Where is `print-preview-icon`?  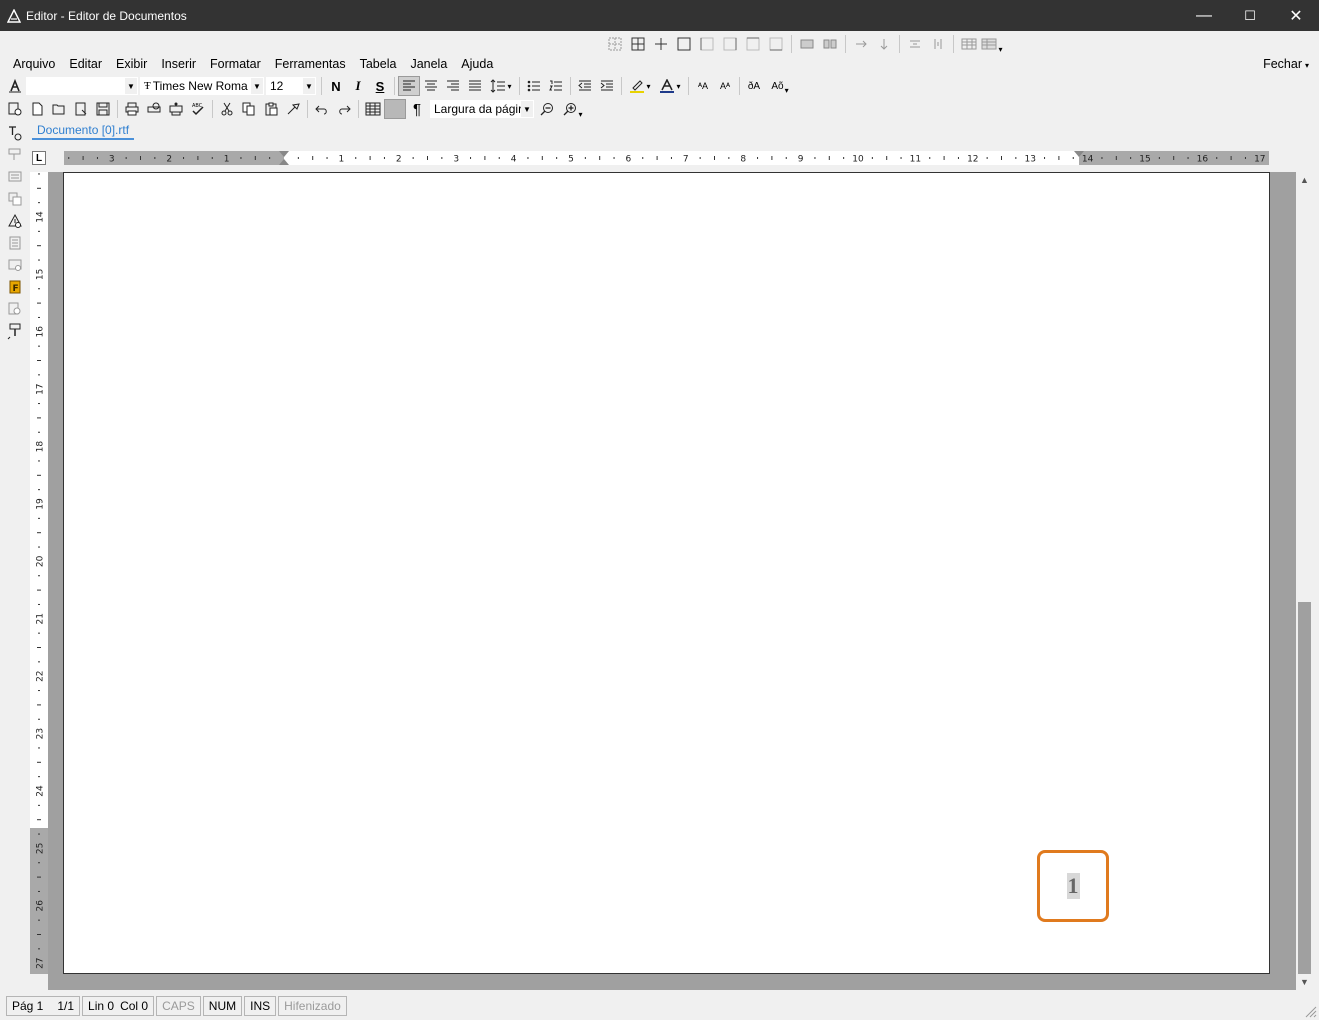 print-preview-icon is located at coordinates (154, 109).